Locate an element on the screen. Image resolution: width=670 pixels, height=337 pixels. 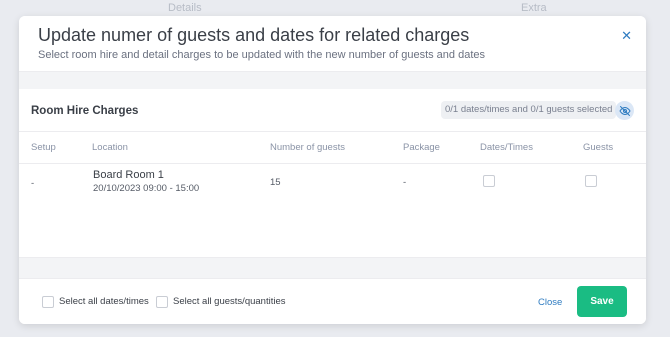
select-all-dates-label: Select all dates/times is located at coordinates (104, 301).